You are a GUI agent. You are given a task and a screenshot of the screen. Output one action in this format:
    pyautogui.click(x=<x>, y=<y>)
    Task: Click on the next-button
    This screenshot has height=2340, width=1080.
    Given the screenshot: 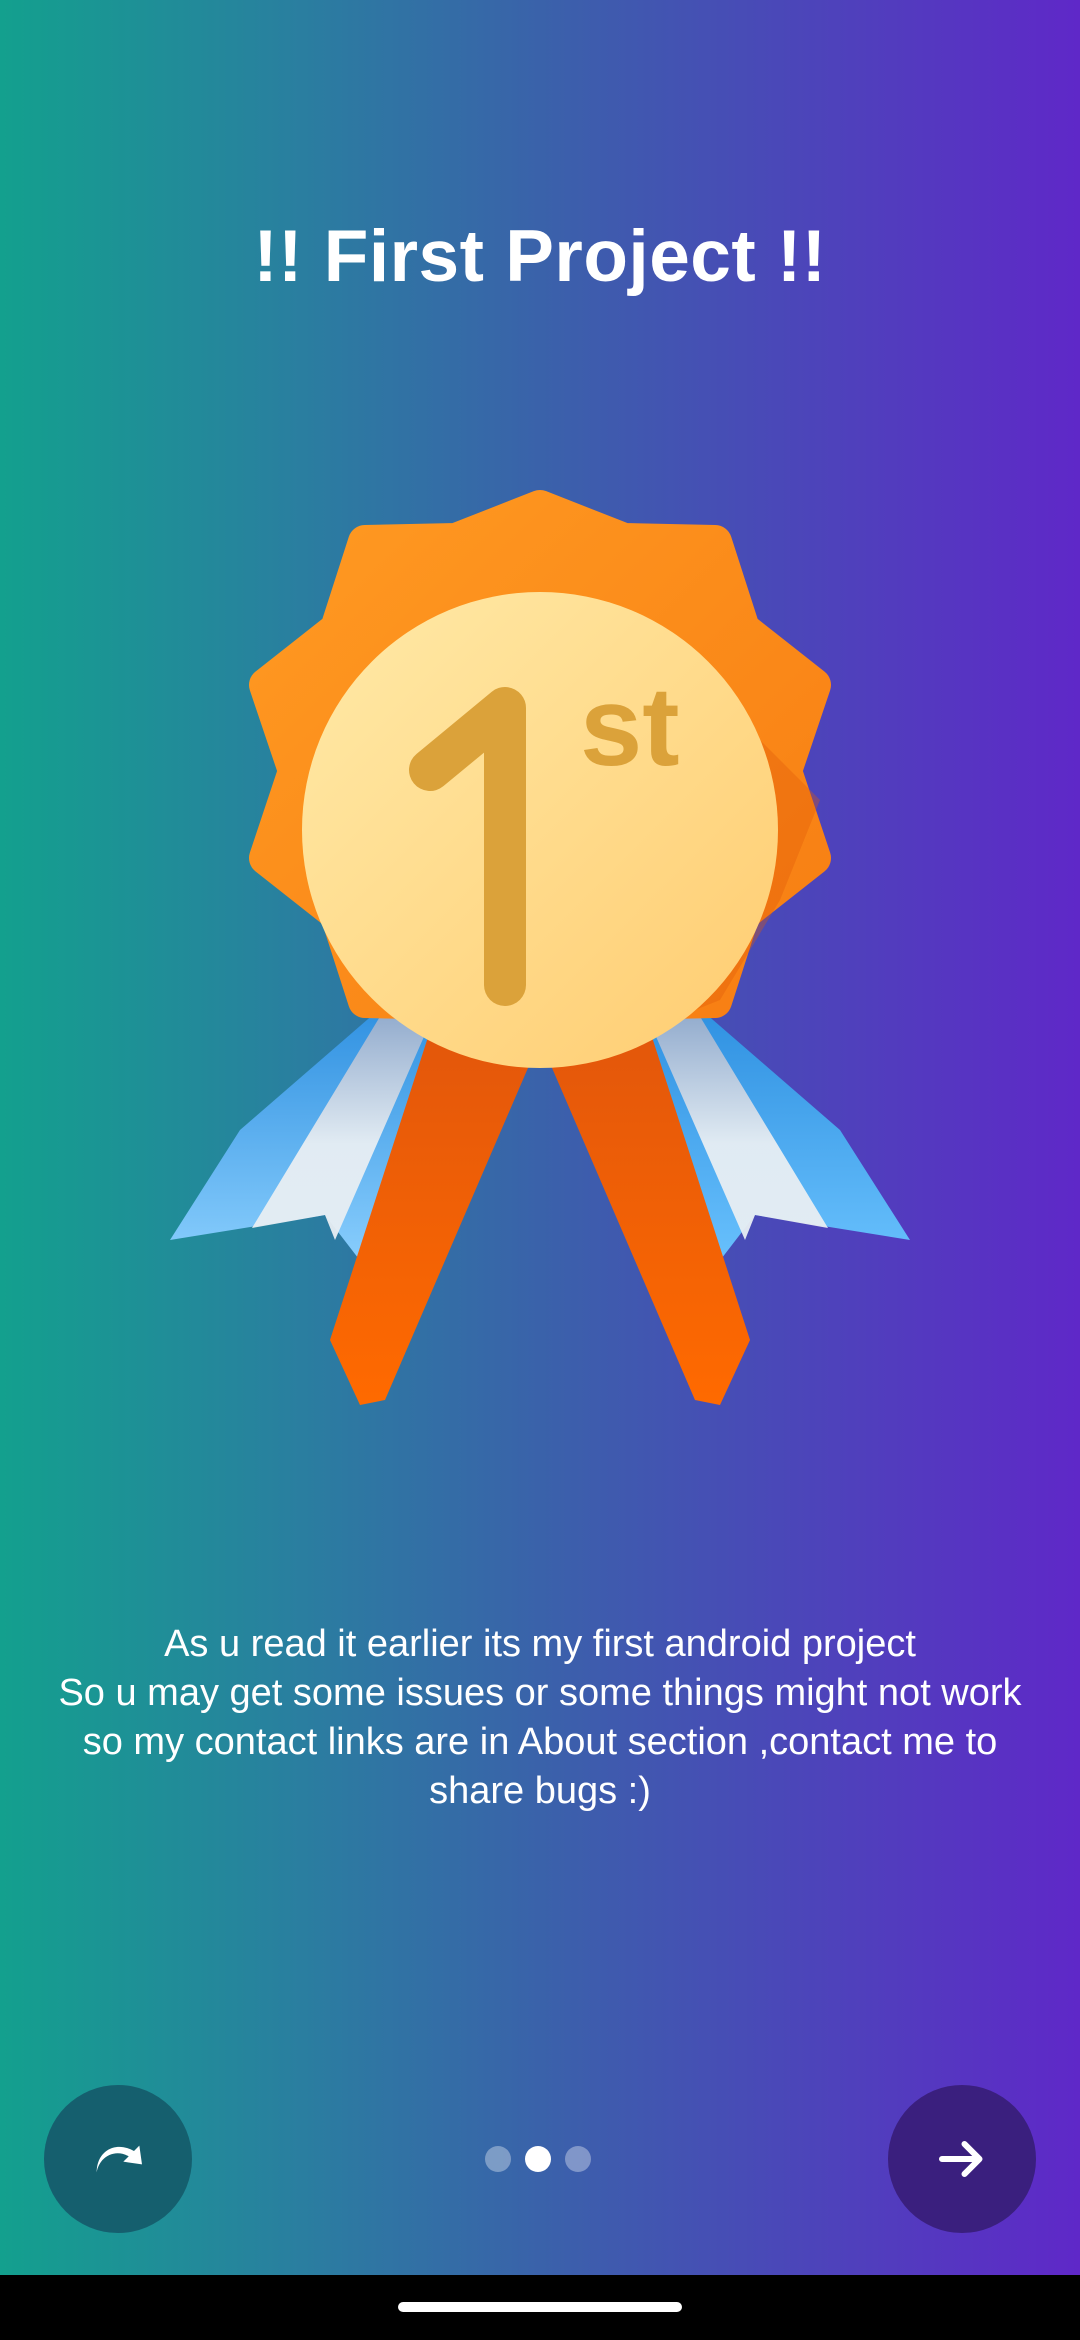 What is the action you would take?
    pyautogui.click(x=962, y=2159)
    